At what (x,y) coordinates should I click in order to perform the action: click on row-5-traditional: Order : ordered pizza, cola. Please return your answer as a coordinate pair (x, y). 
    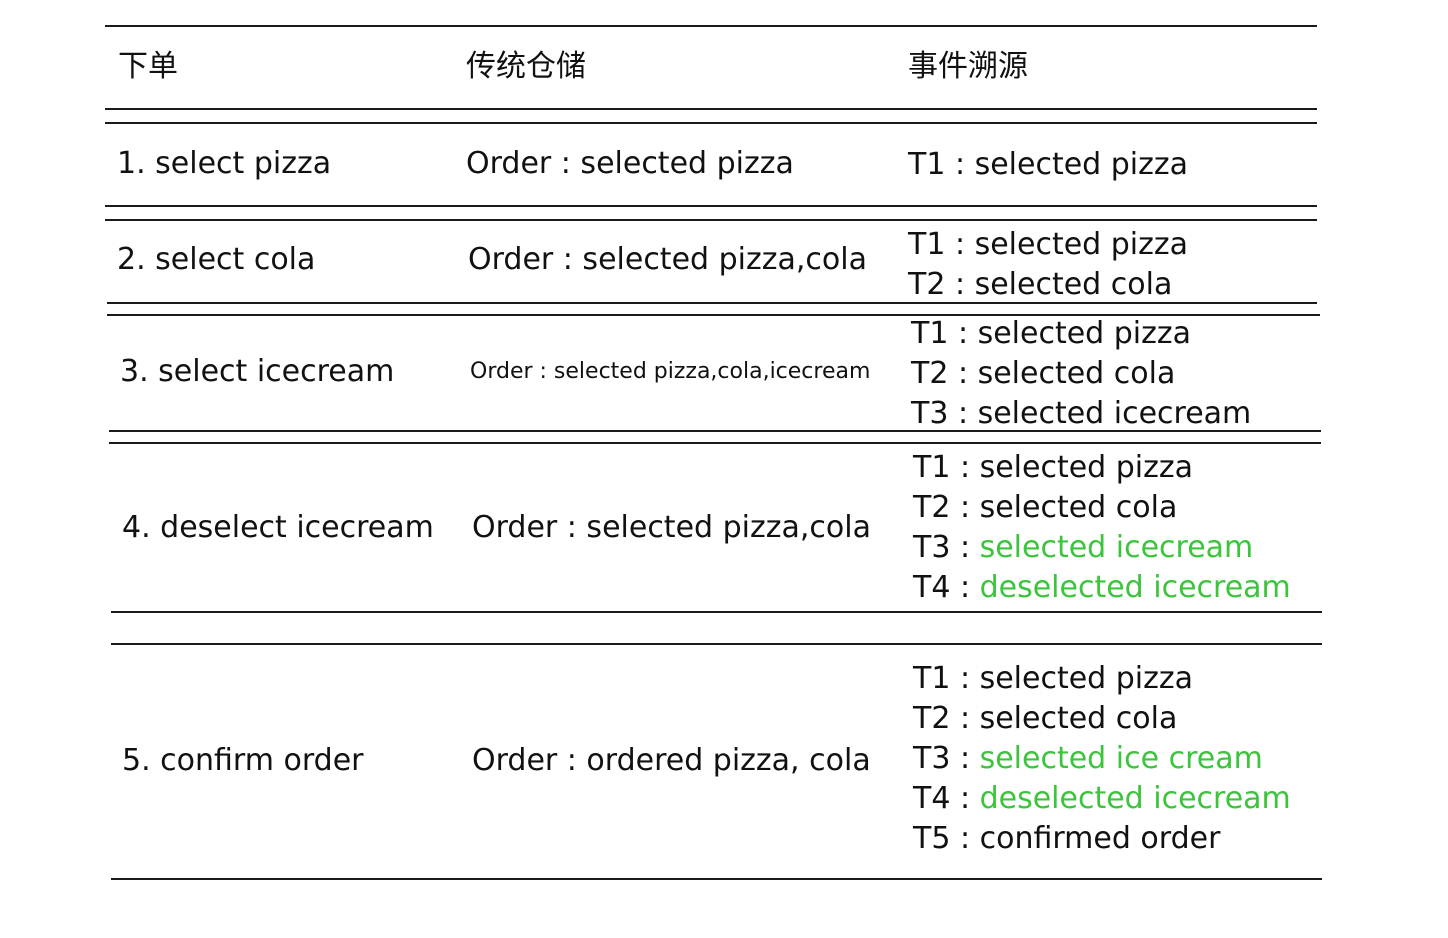
    Looking at the image, I should click on (671, 760).